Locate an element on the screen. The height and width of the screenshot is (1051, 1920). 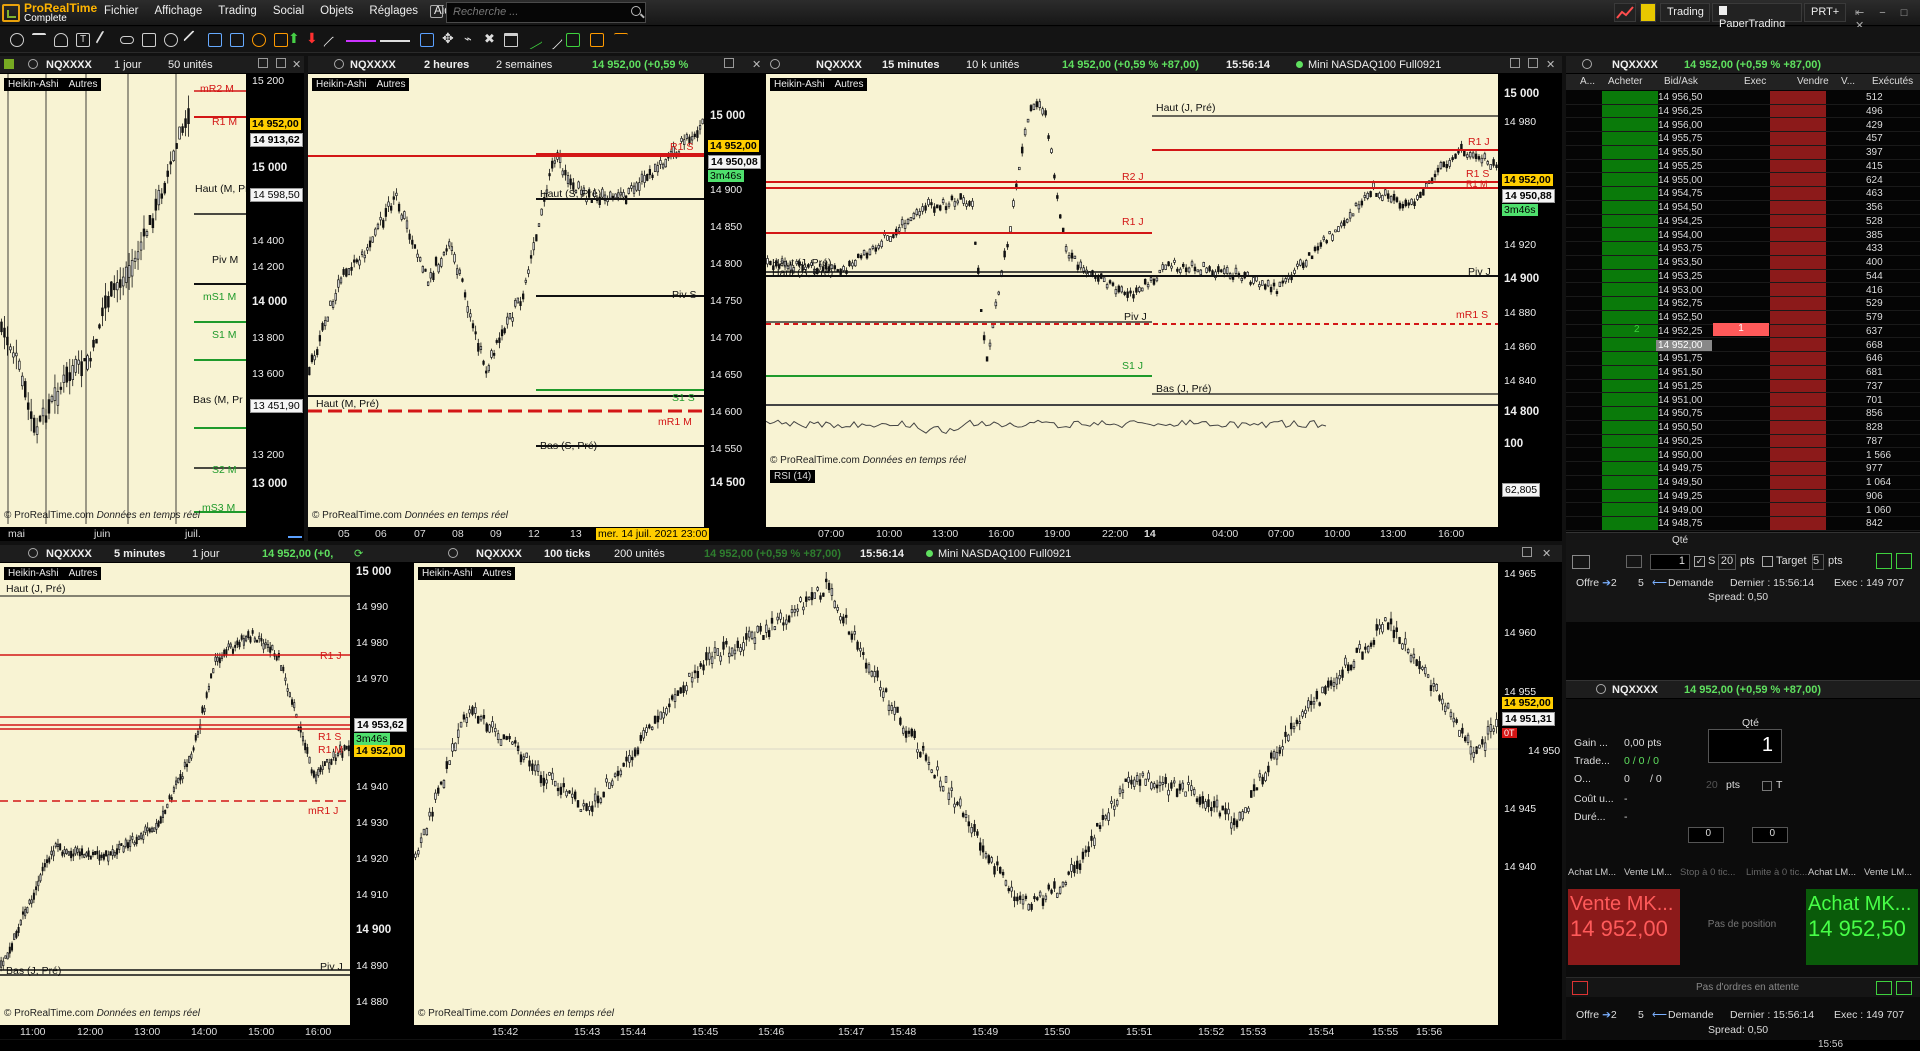
dom-row: 14 956,50 512 is located at coordinates (1743, 98).